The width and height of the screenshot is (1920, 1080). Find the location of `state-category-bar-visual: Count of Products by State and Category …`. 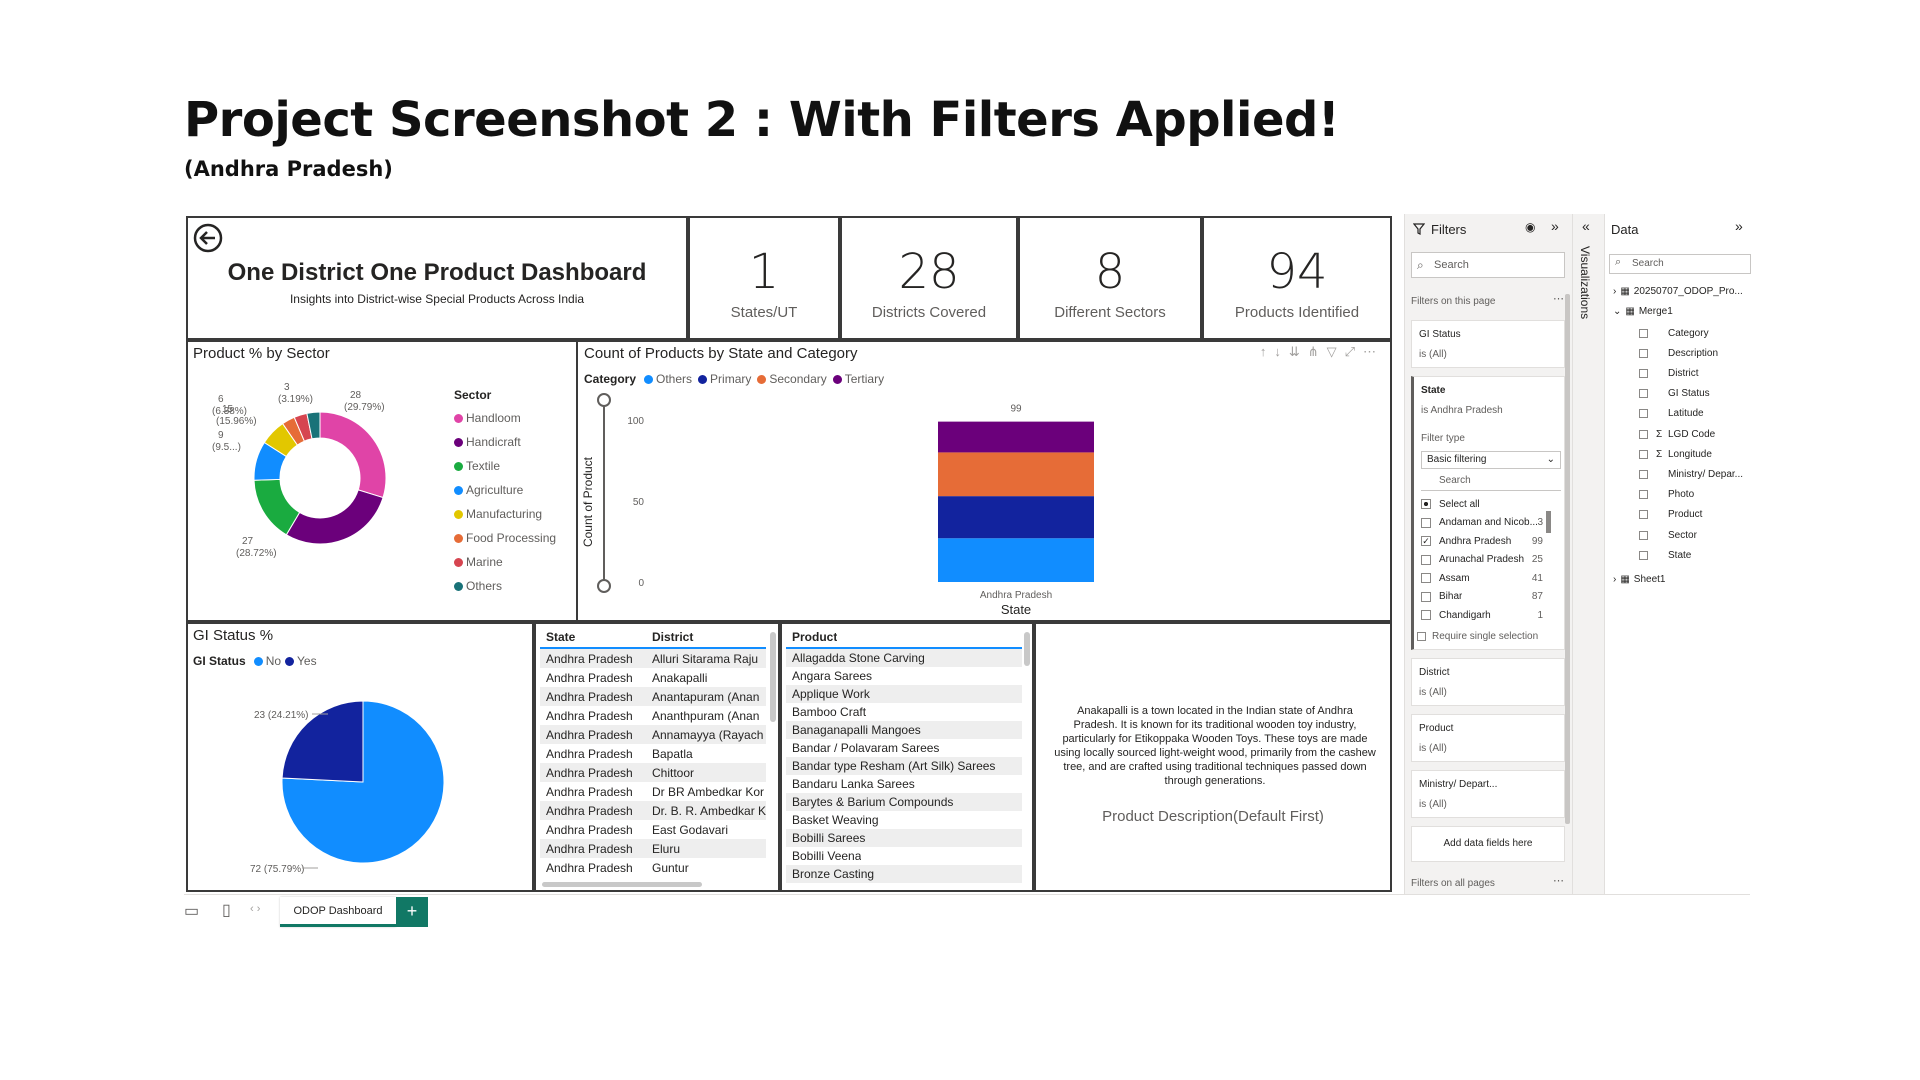

state-category-bar-visual: Count of Products by State and Category … is located at coordinates (985, 481).